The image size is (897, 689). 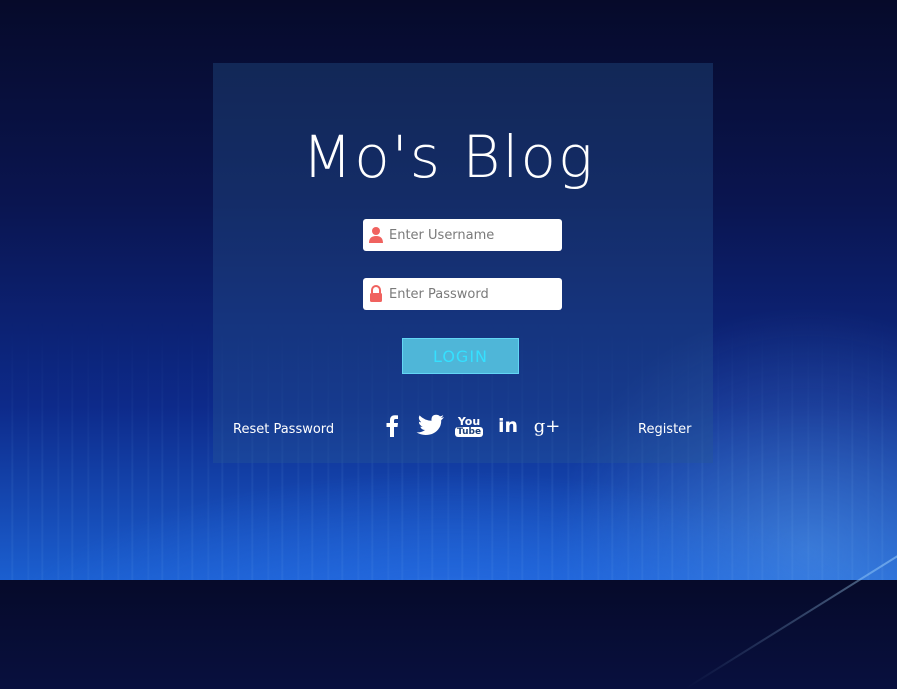 I want to click on password-field, so click(x=462, y=294).